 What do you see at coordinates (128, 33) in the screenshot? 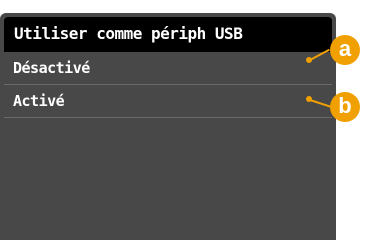
I see `screen-title: Utiliser comme périph USB` at bounding box center [128, 33].